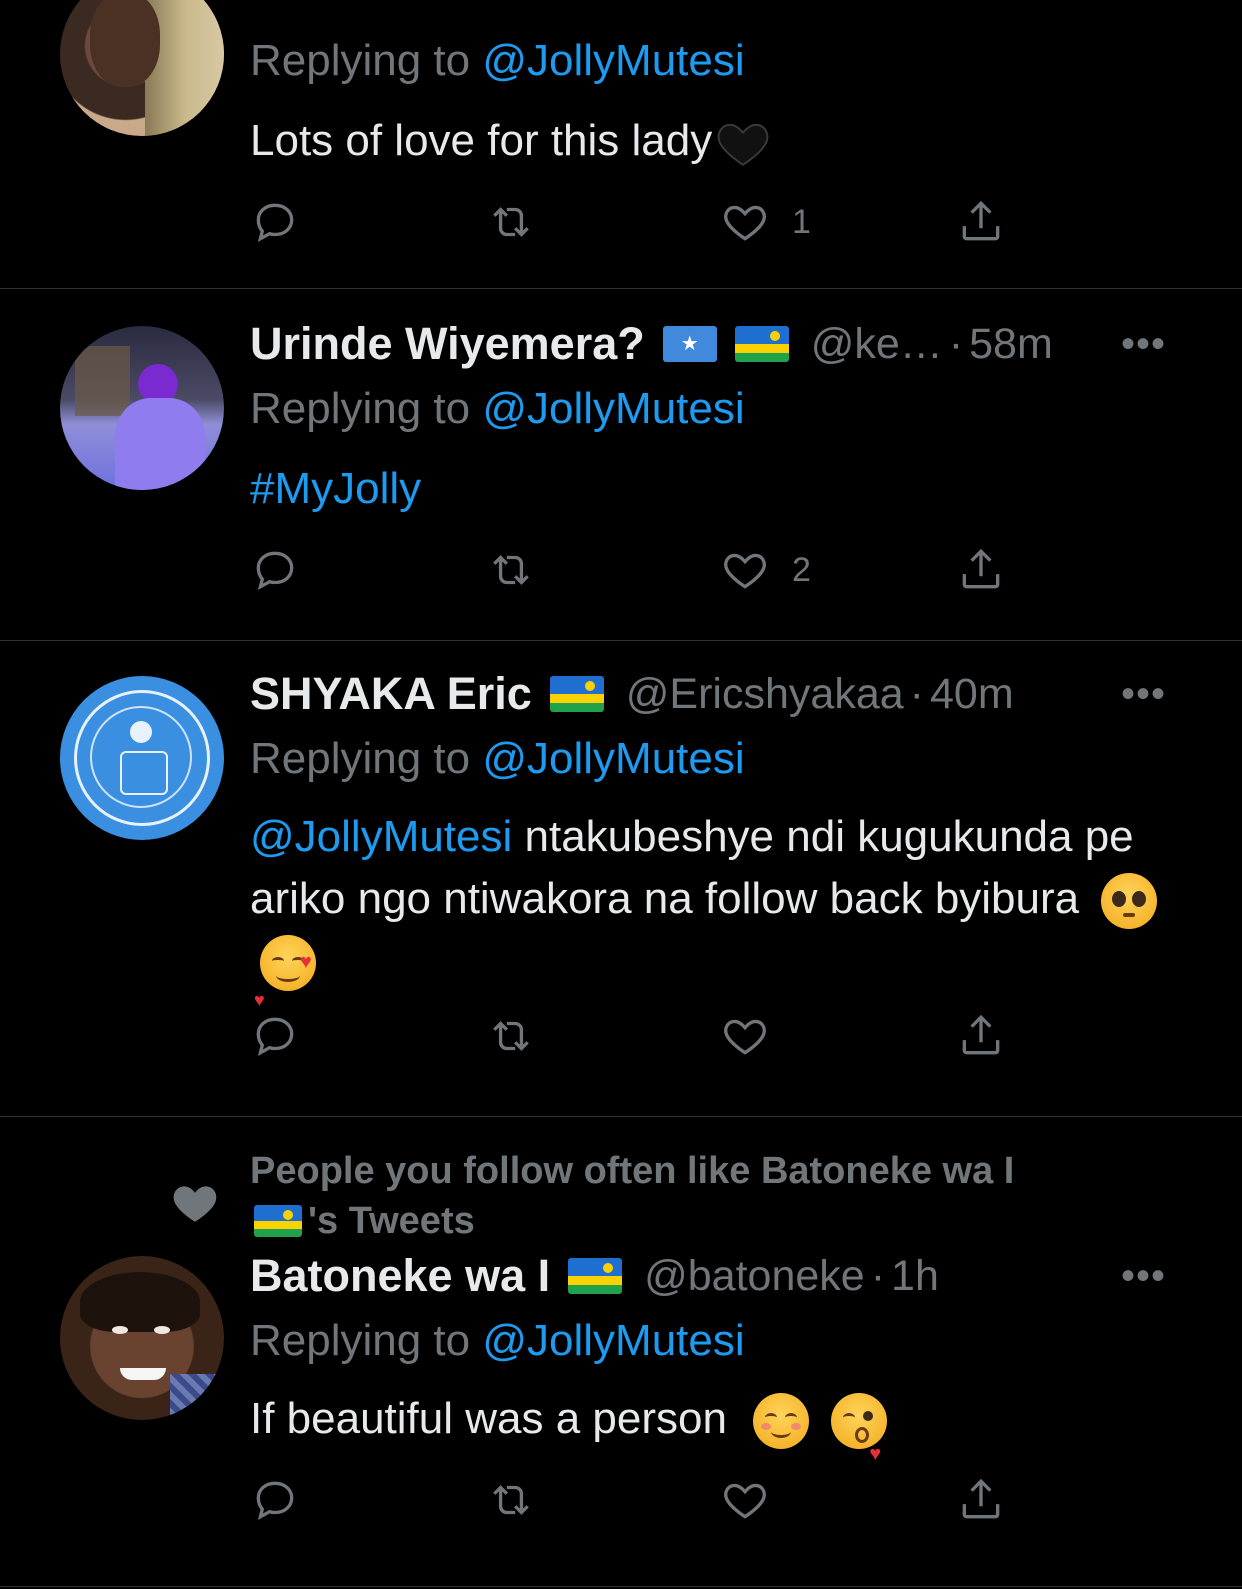 This screenshot has height=1589, width=1242. I want to click on timestamp: 58m, so click(1011, 344).